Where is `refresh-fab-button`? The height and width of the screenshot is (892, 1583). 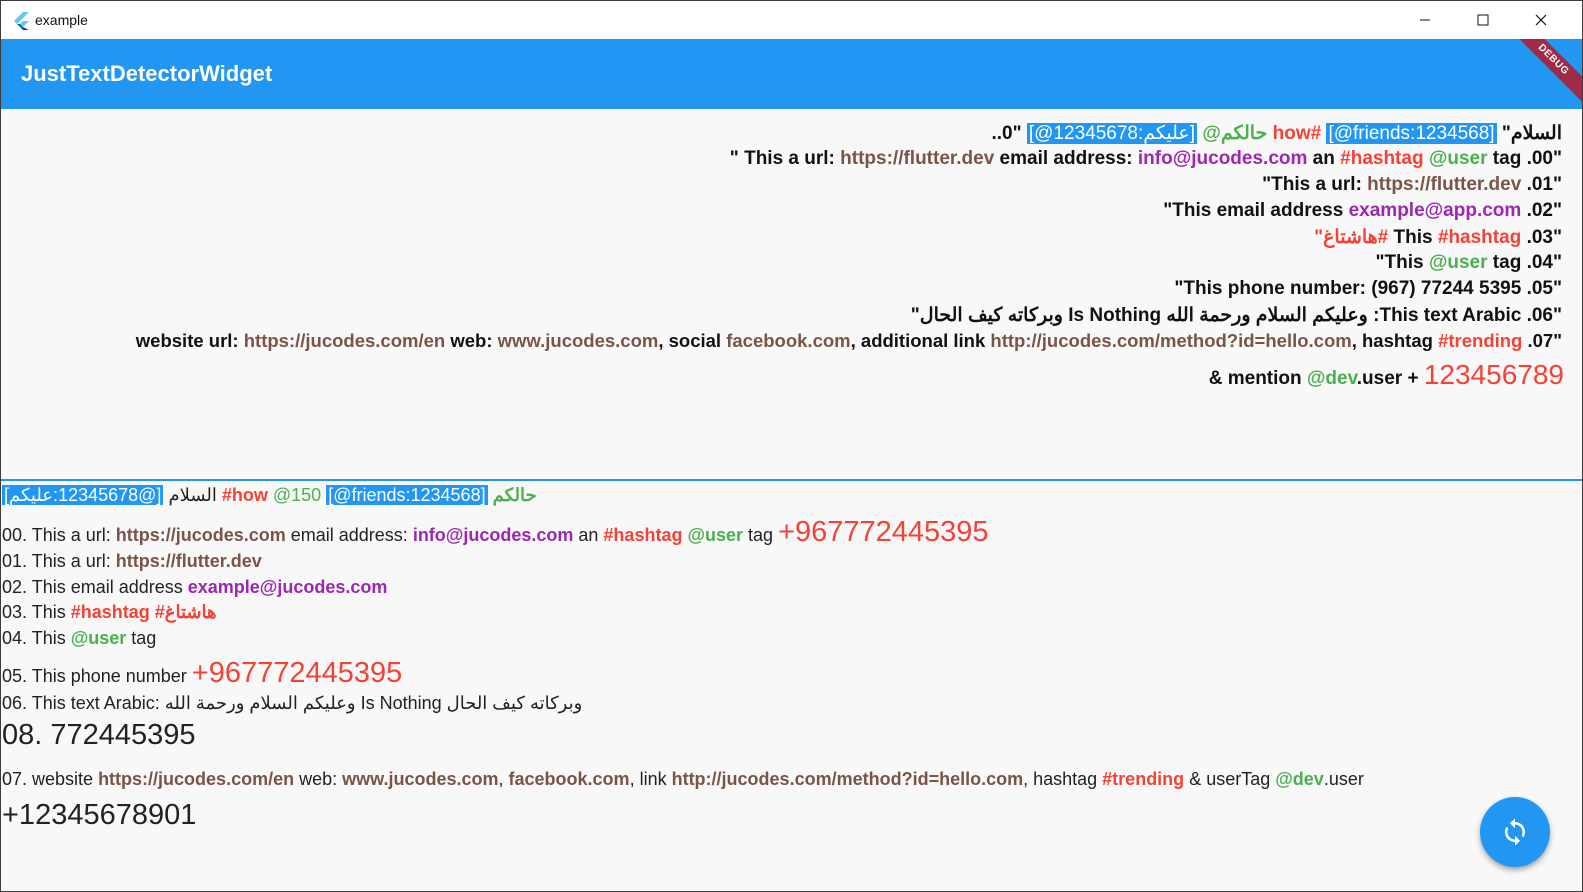 refresh-fab-button is located at coordinates (1515, 832).